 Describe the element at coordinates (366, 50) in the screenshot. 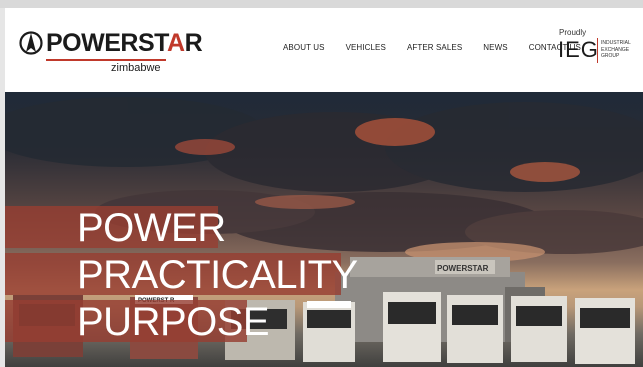

I see `nav-vehicles: VEHICLES` at that location.